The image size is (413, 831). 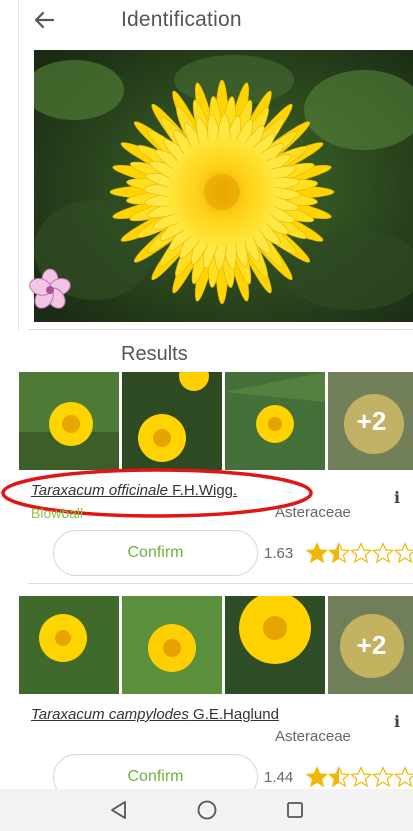 What do you see at coordinates (155, 553) in the screenshot?
I see `result-1-confirm-button: Confirm` at bounding box center [155, 553].